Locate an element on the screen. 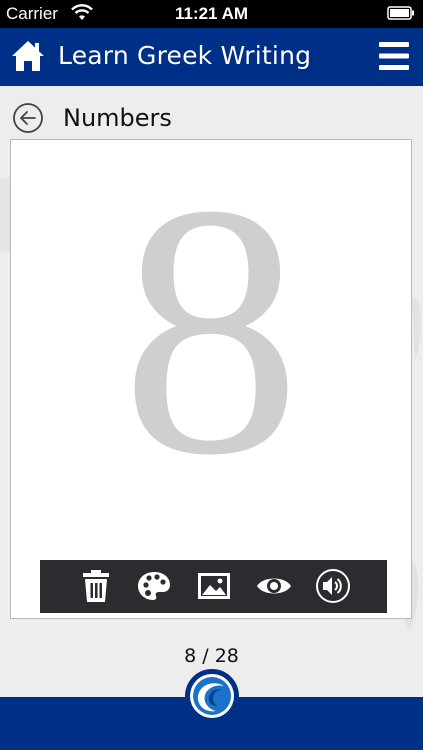  page-counter: 8 / 28 is located at coordinates (211, 656).